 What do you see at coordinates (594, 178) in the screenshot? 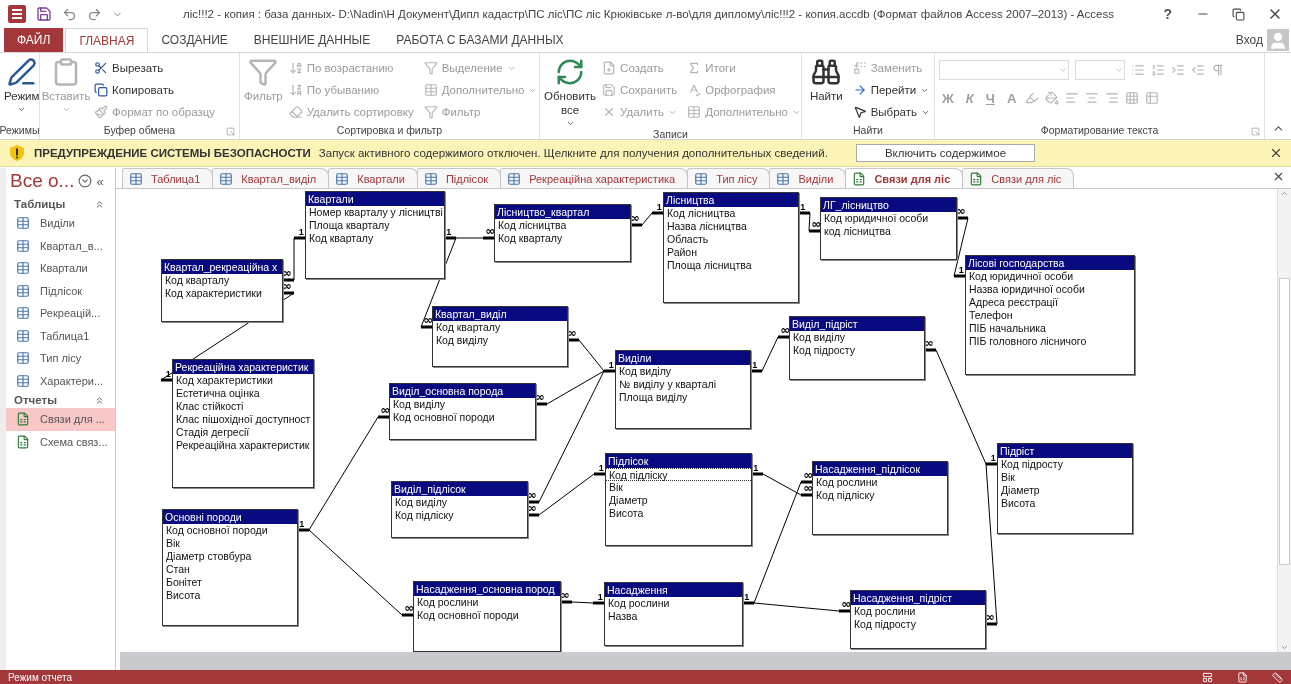
I see `document-tab: Рекреаційна характеристика` at bounding box center [594, 178].